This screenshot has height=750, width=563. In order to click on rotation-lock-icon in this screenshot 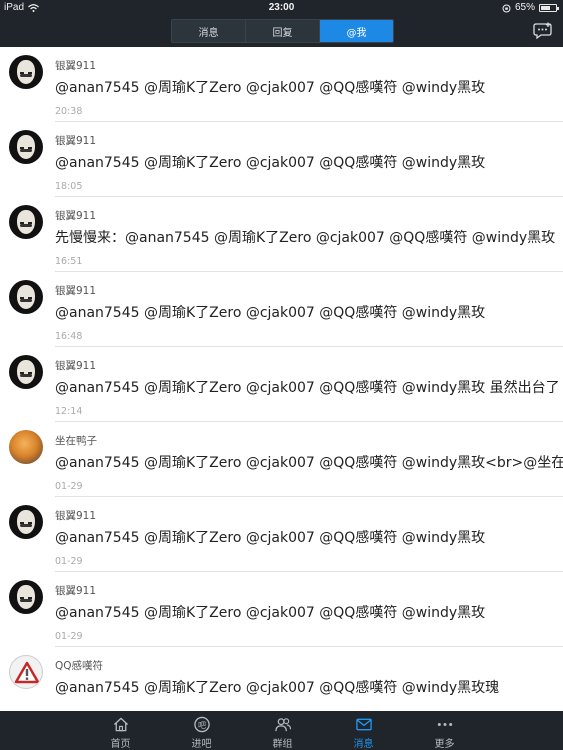, I will do `click(506, 8)`.